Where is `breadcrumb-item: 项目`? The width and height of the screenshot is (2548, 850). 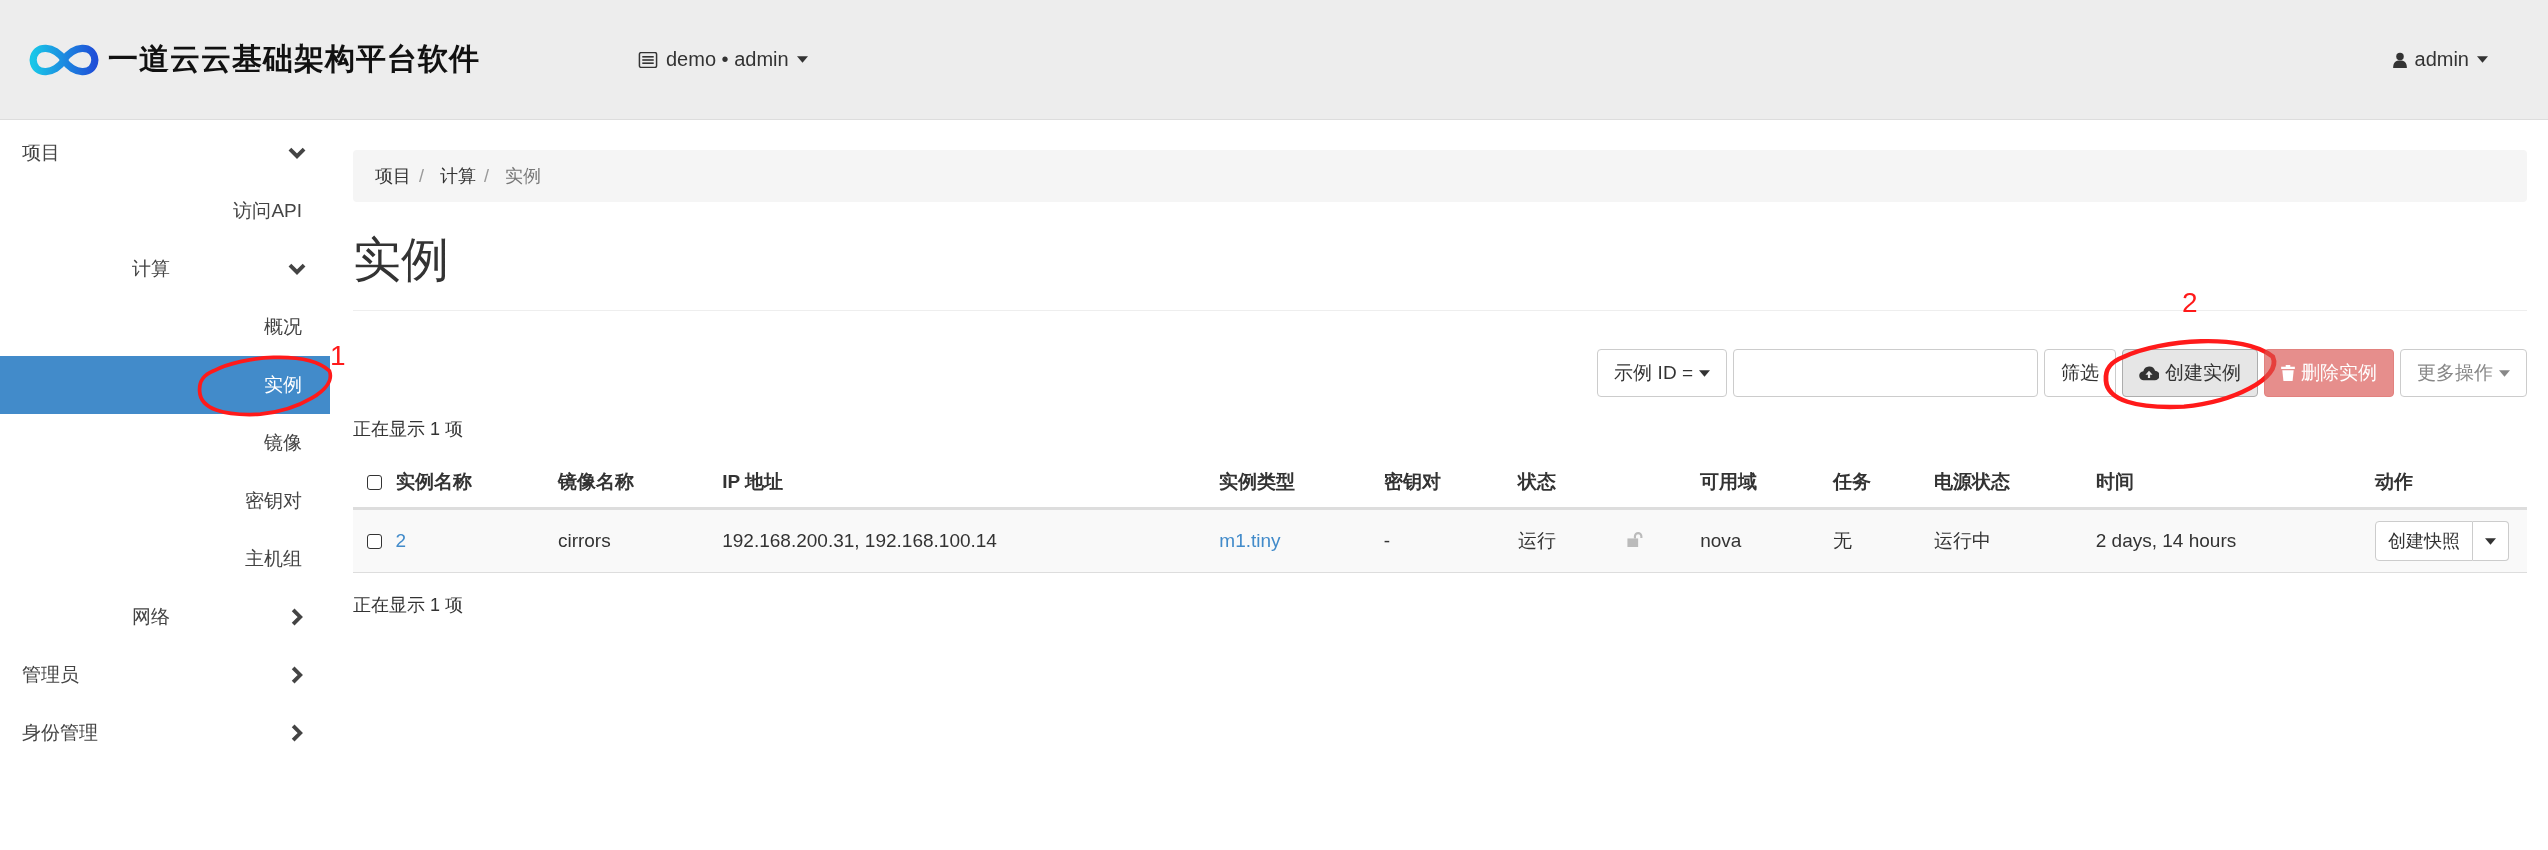
breadcrumb-item: 项目 is located at coordinates (393, 176).